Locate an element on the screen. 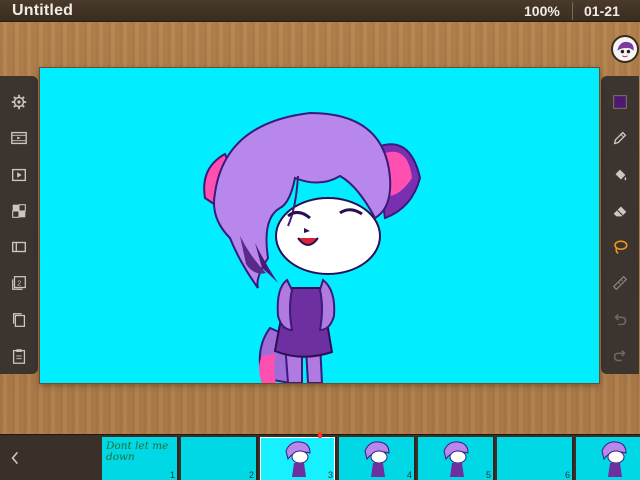  lasso-tool-button is located at coordinates (620, 247).